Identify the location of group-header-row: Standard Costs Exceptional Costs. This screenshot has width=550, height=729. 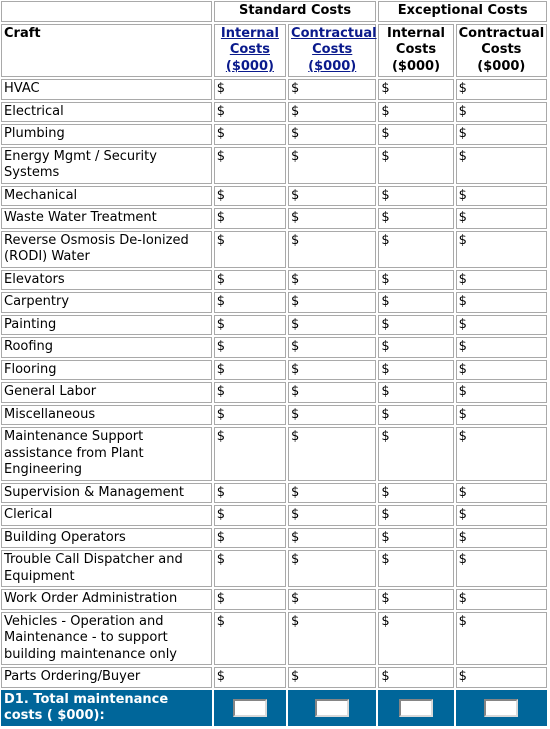
(274, 11).